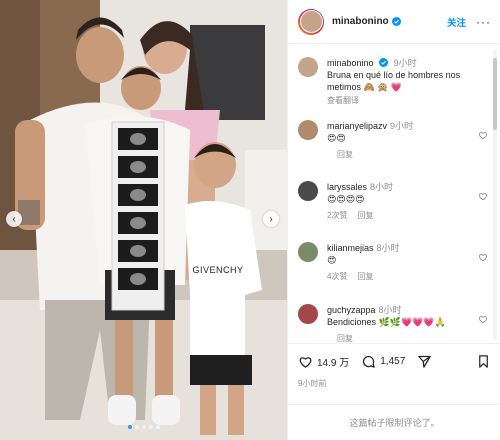 The height and width of the screenshot is (440, 500). Describe the element at coordinates (336, 138) in the screenshot. I see `comment-text: 😍😍` at that location.